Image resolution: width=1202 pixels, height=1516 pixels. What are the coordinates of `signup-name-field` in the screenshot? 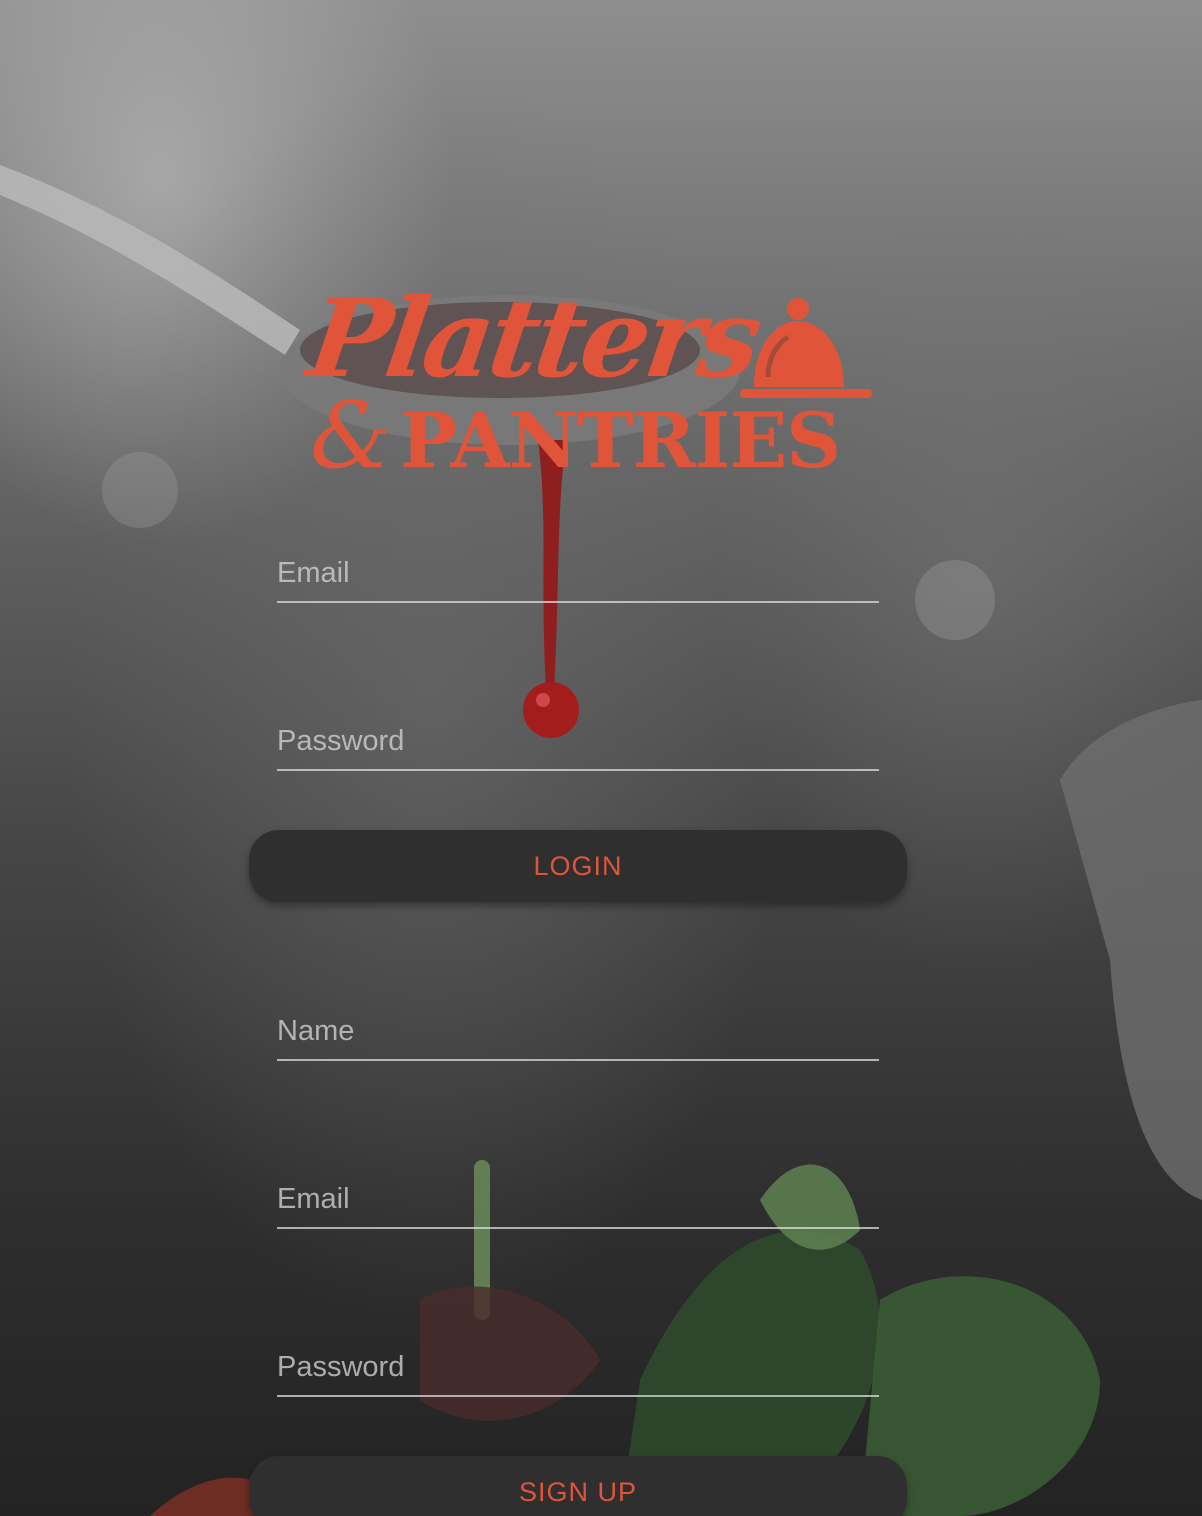 It's located at (578, 1032).